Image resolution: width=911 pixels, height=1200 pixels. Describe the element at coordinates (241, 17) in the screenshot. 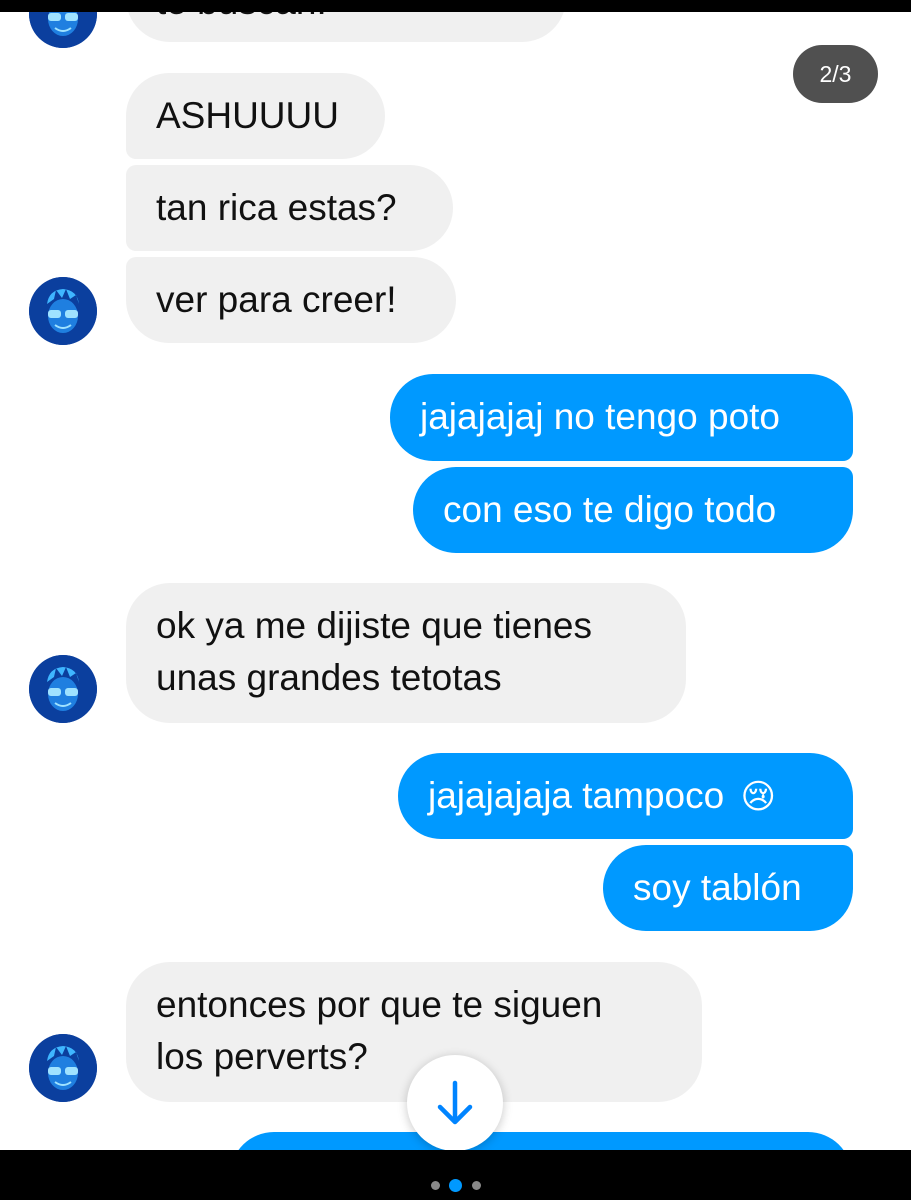

I see `message-text: te buscan!` at that location.